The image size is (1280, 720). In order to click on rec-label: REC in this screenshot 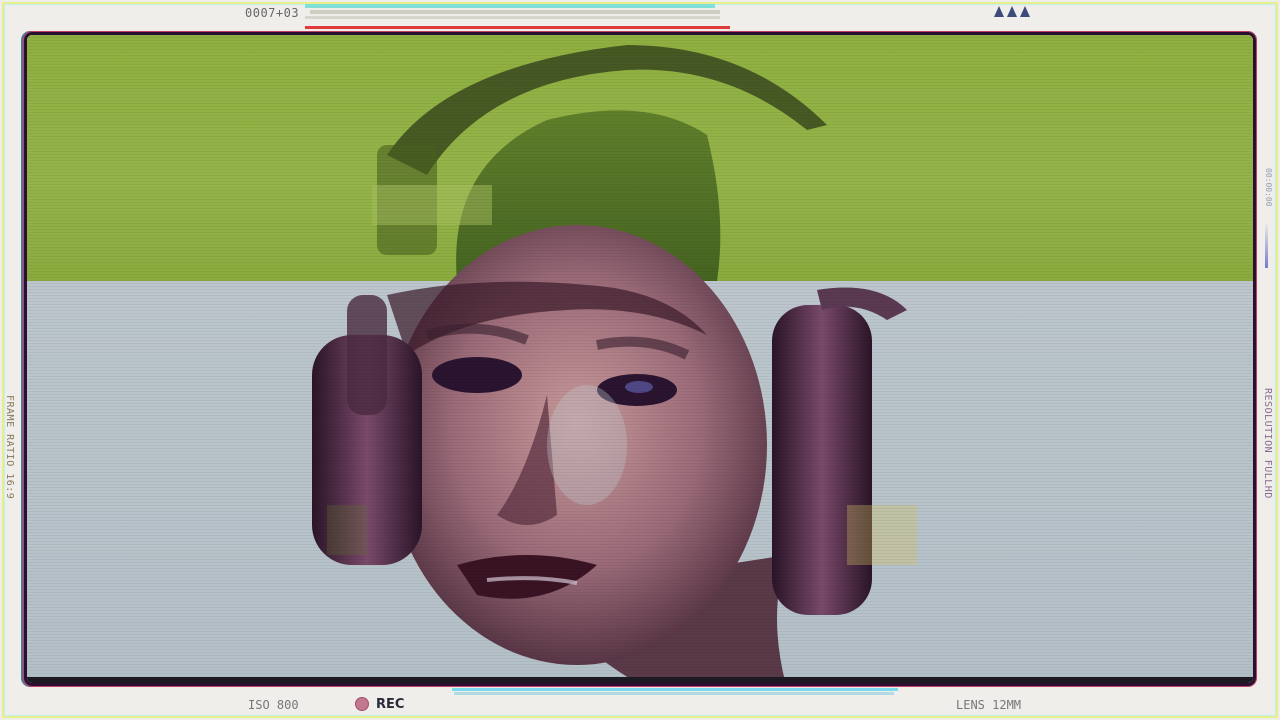, I will do `click(390, 704)`.